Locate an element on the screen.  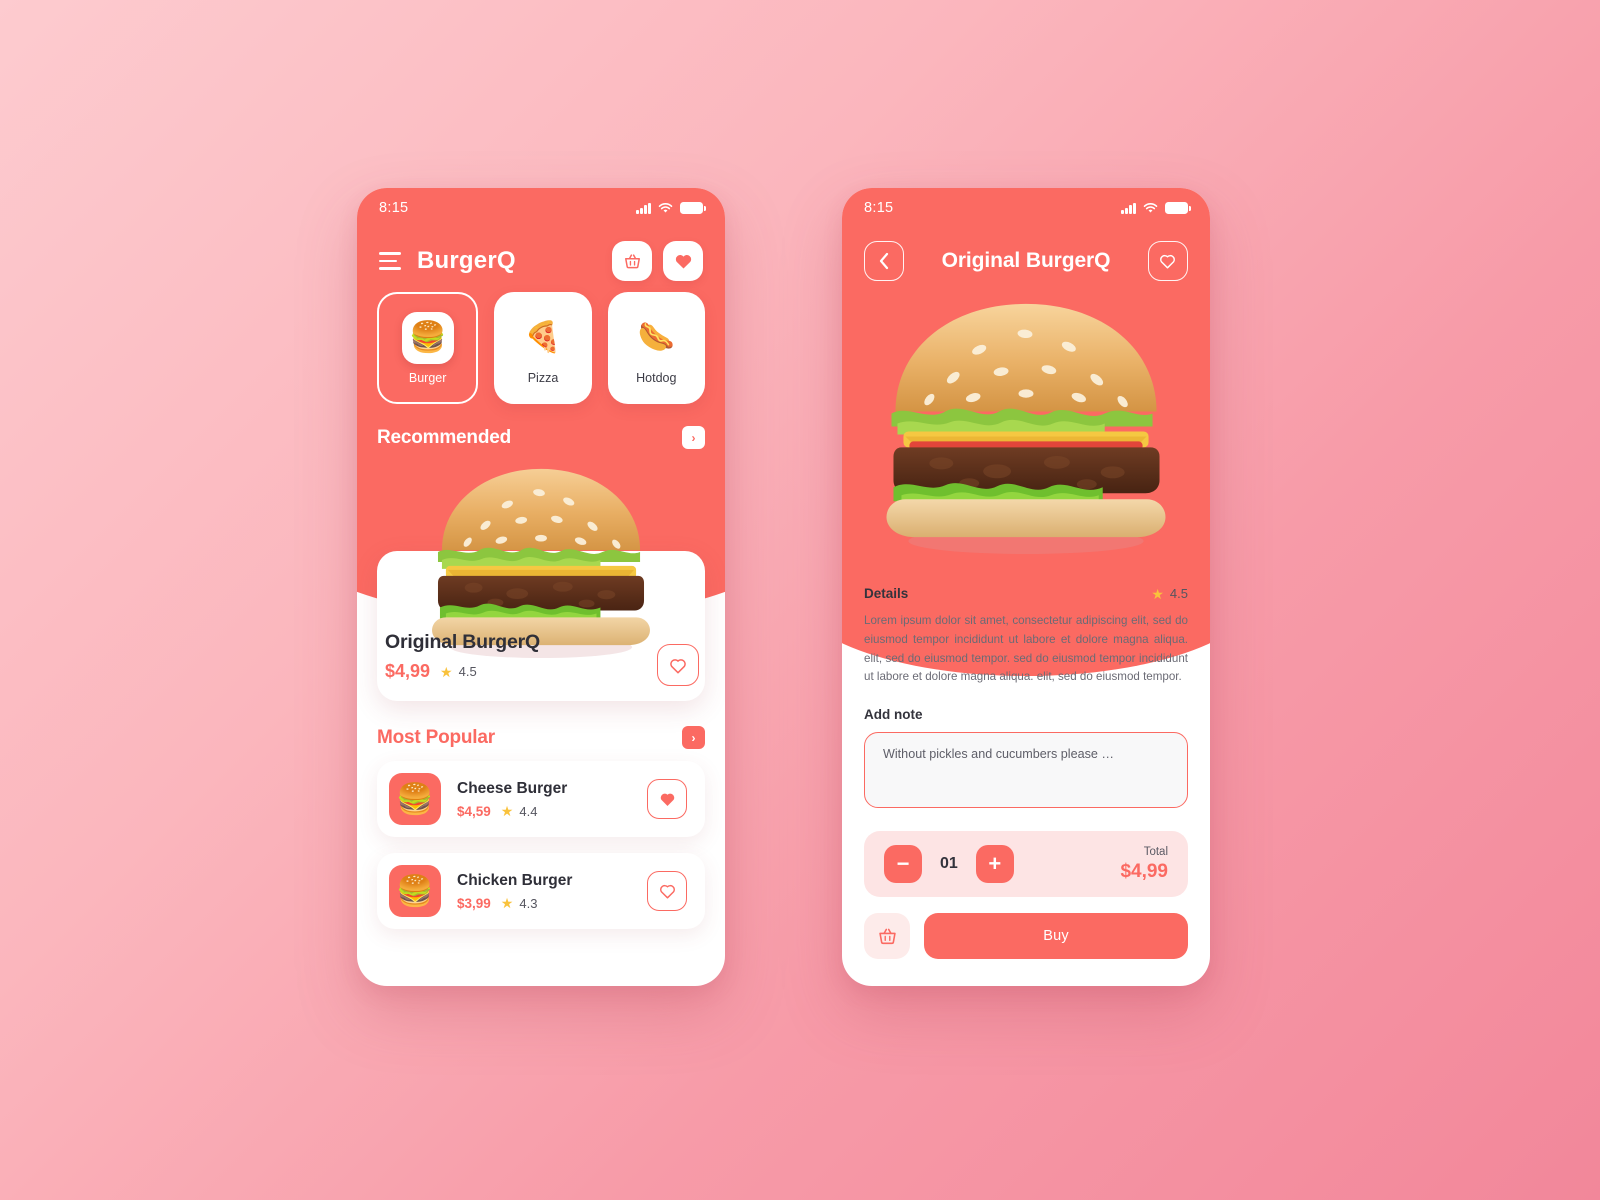
category-item-pizza: 🍕 Pizza is located at coordinates (543, 348).